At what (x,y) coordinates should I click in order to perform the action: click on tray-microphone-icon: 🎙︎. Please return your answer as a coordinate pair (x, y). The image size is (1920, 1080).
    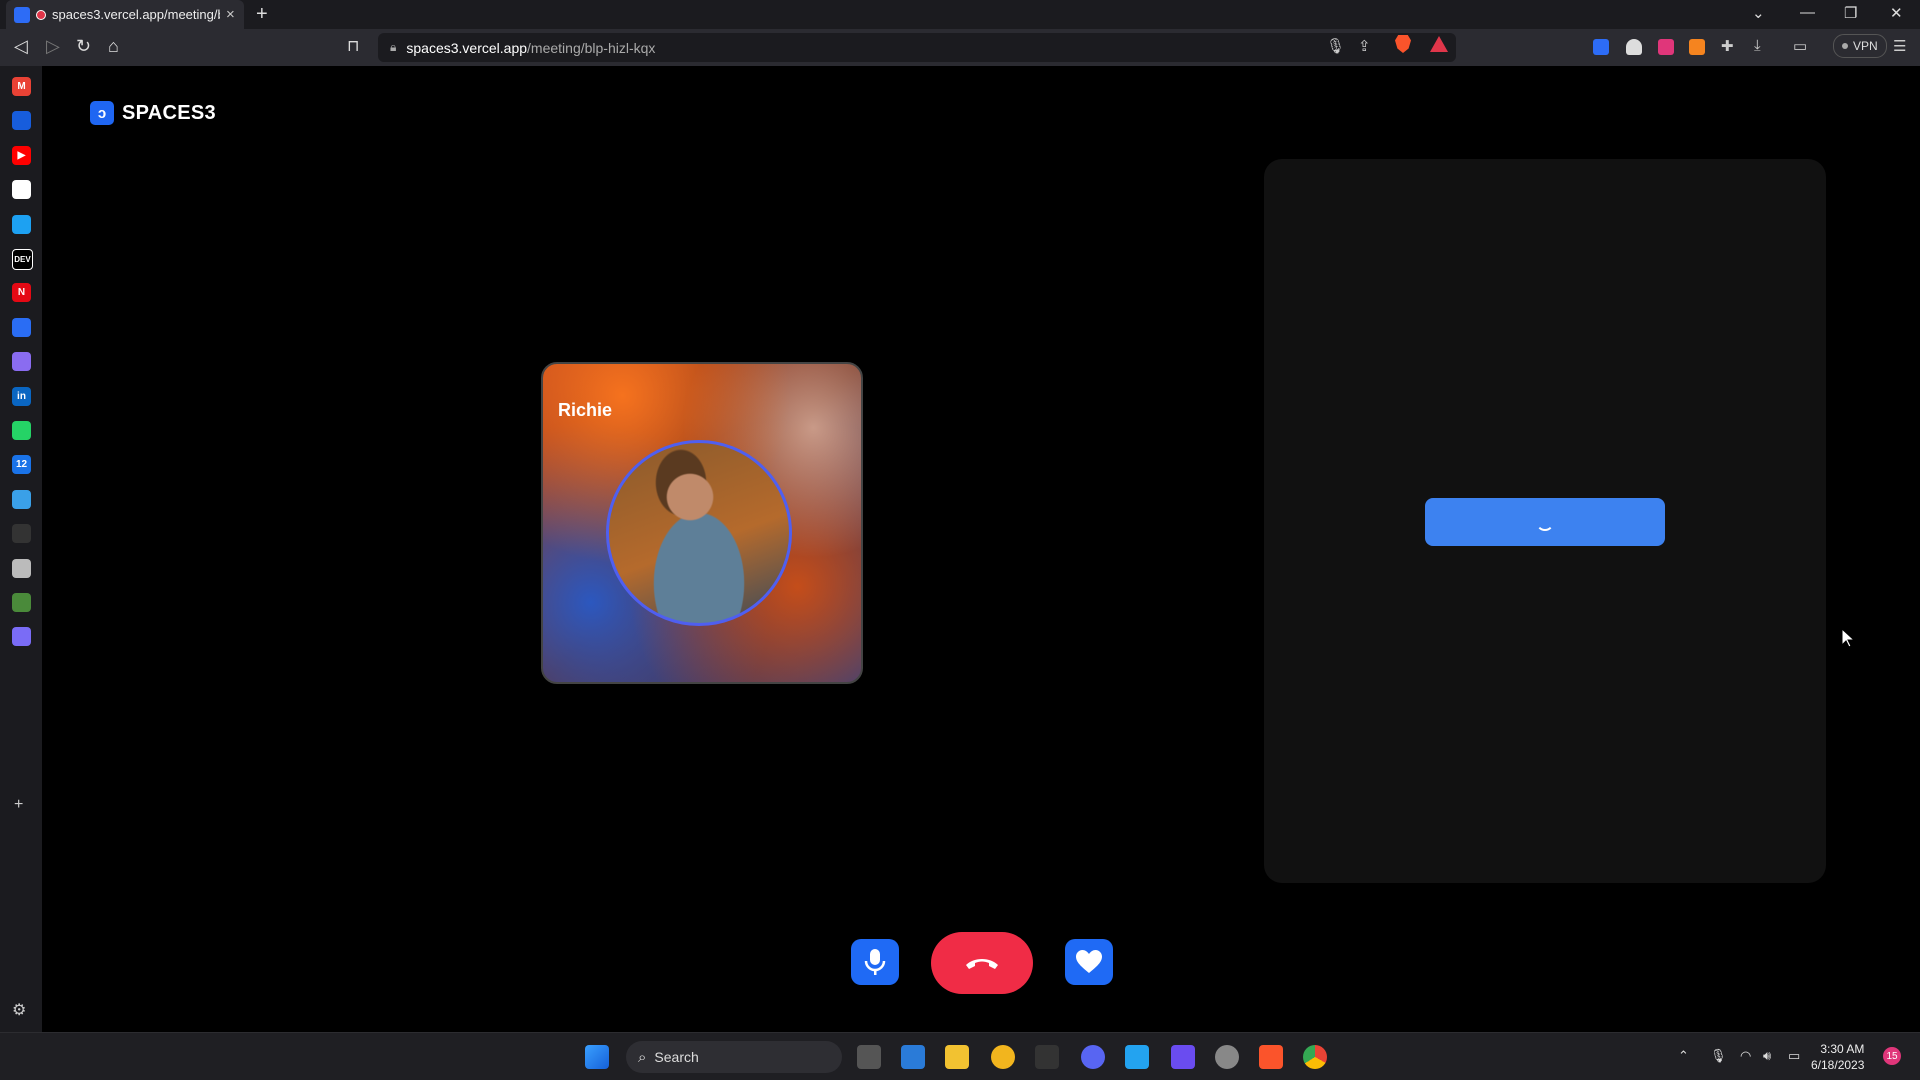
    Looking at the image, I should click on (1718, 1056).